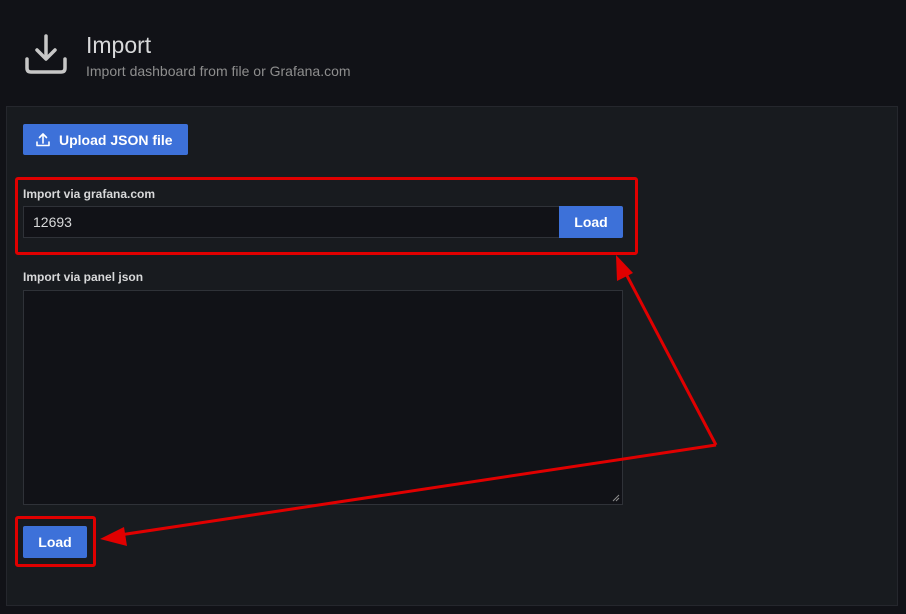  What do you see at coordinates (55, 541) in the screenshot?
I see `annotation-box-load` at bounding box center [55, 541].